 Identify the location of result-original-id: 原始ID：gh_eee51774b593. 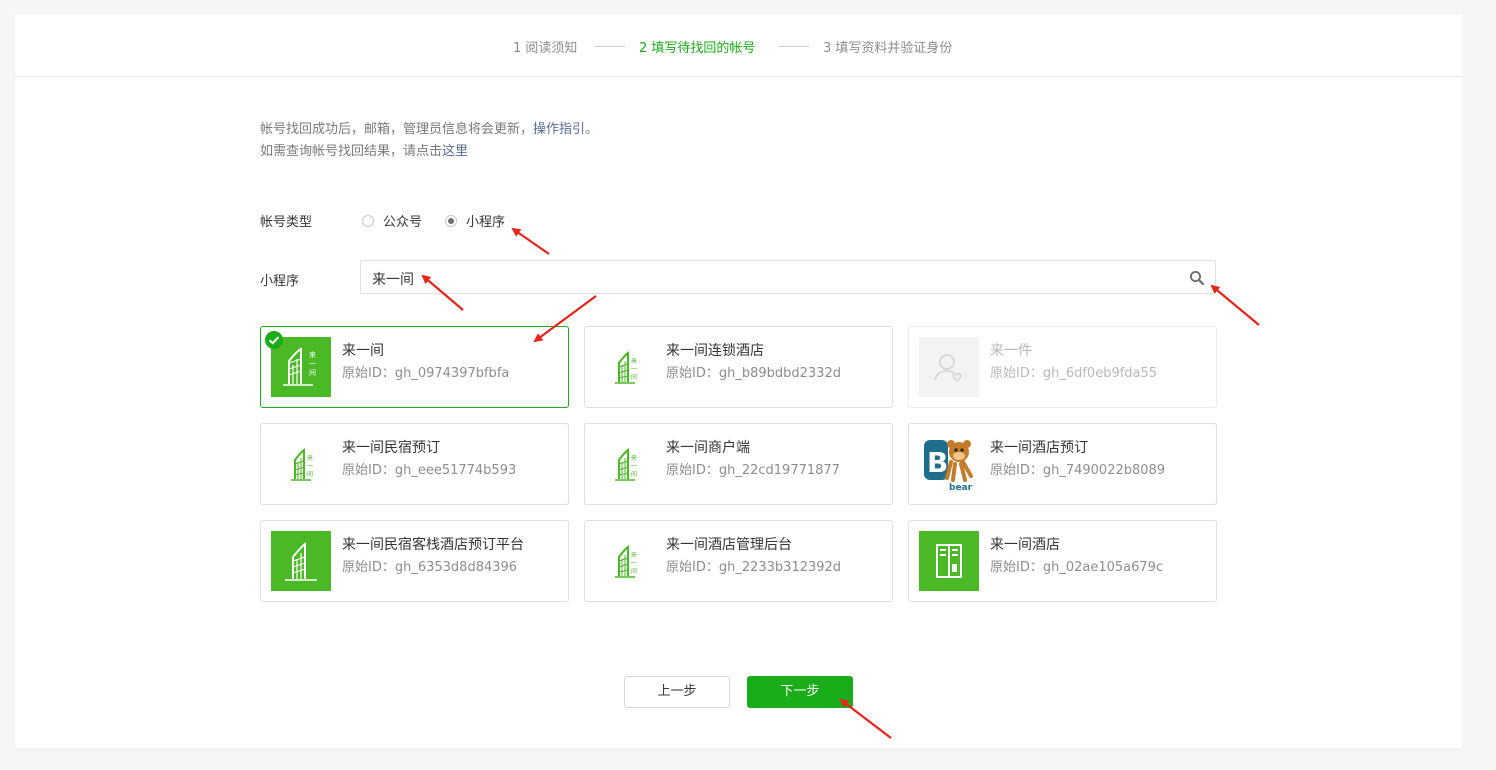
(429, 470).